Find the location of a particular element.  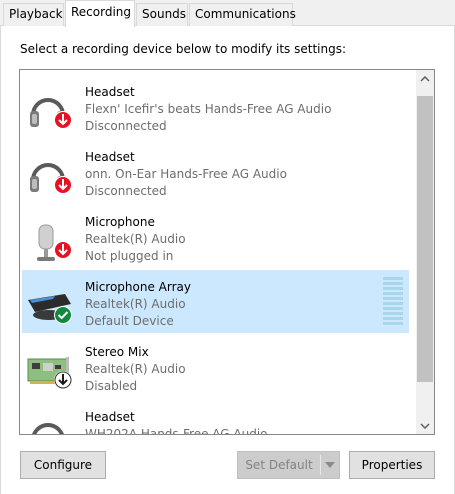

device-status: Not plugged in is located at coordinates (129, 256).